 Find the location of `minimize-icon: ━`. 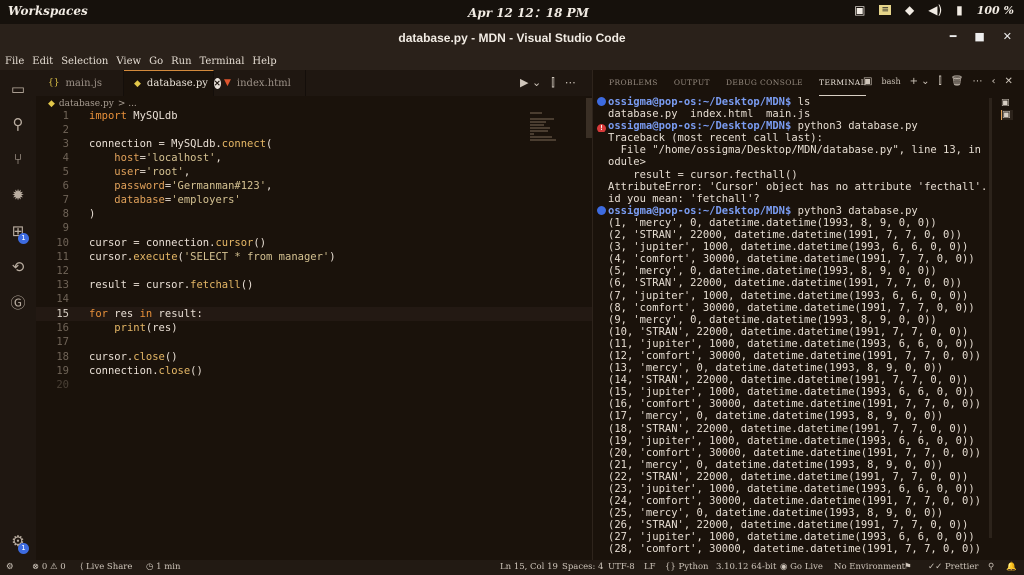

minimize-icon: ━ is located at coordinates (953, 36).